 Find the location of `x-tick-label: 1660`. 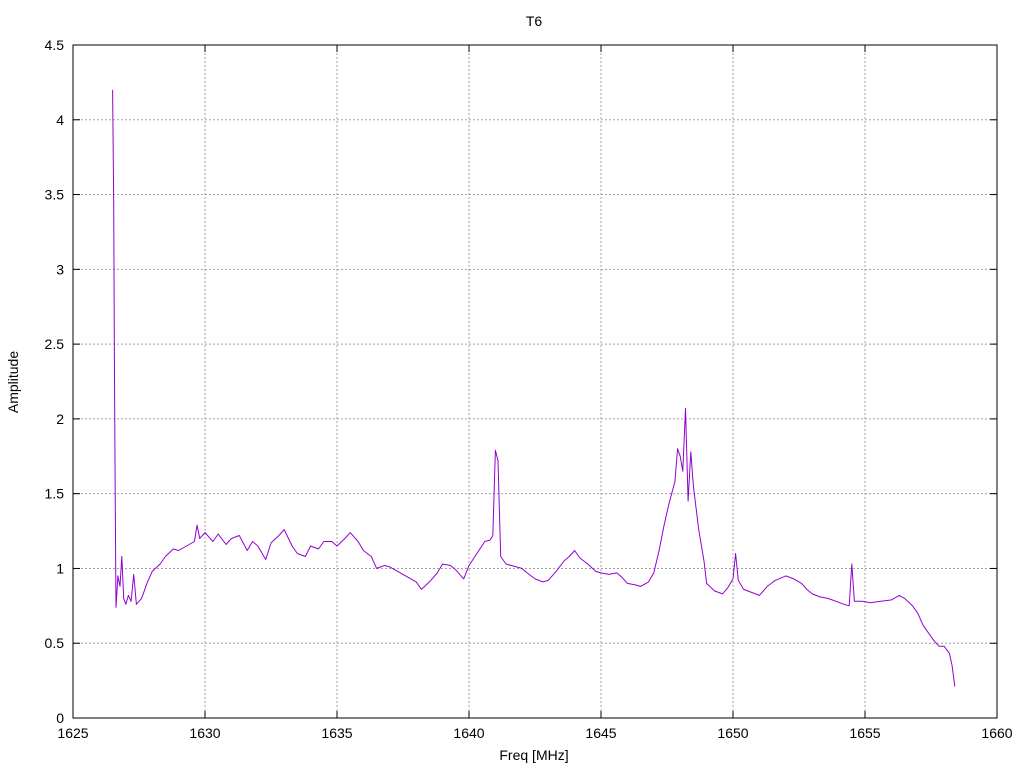

x-tick-label: 1660 is located at coordinates (996, 733).